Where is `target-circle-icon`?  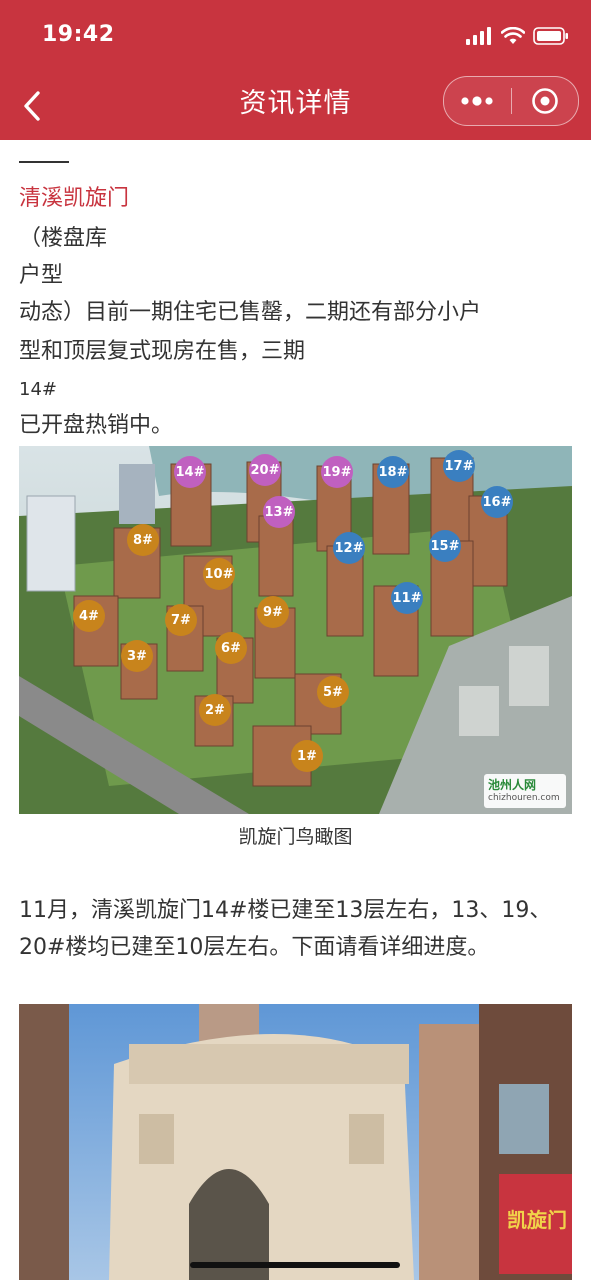 target-circle-icon is located at coordinates (544, 101).